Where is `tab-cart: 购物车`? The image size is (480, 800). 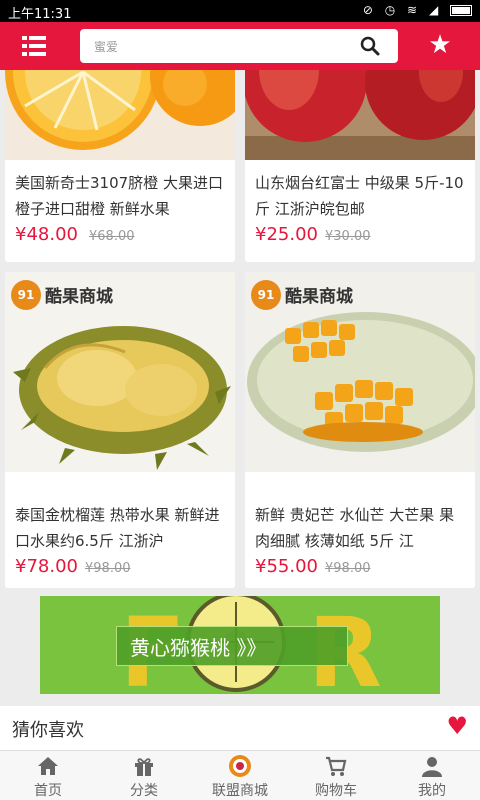 tab-cart: 购物车 is located at coordinates (336, 775).